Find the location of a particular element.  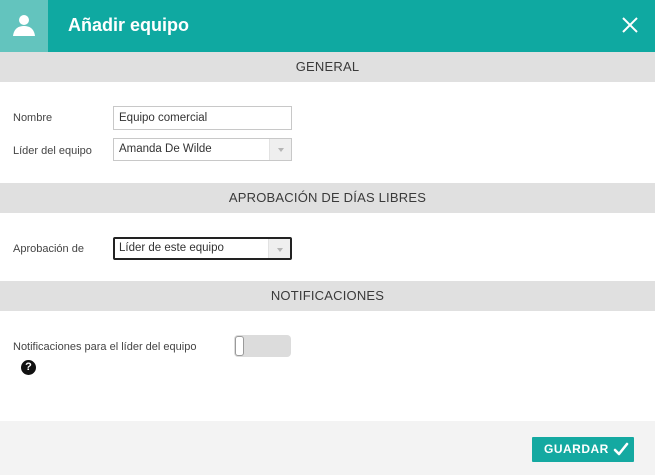

leader-label: Líder del equipo is located at coordinates (52, 151).